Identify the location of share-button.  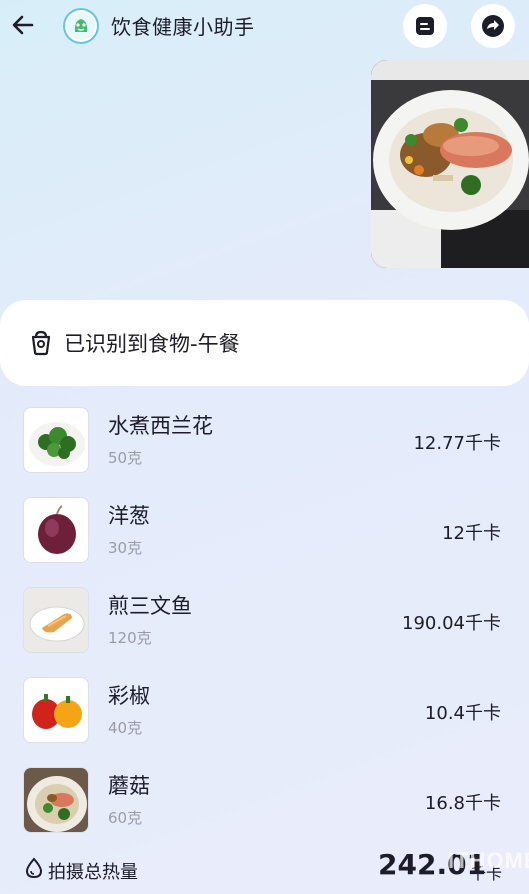
(493, 26).